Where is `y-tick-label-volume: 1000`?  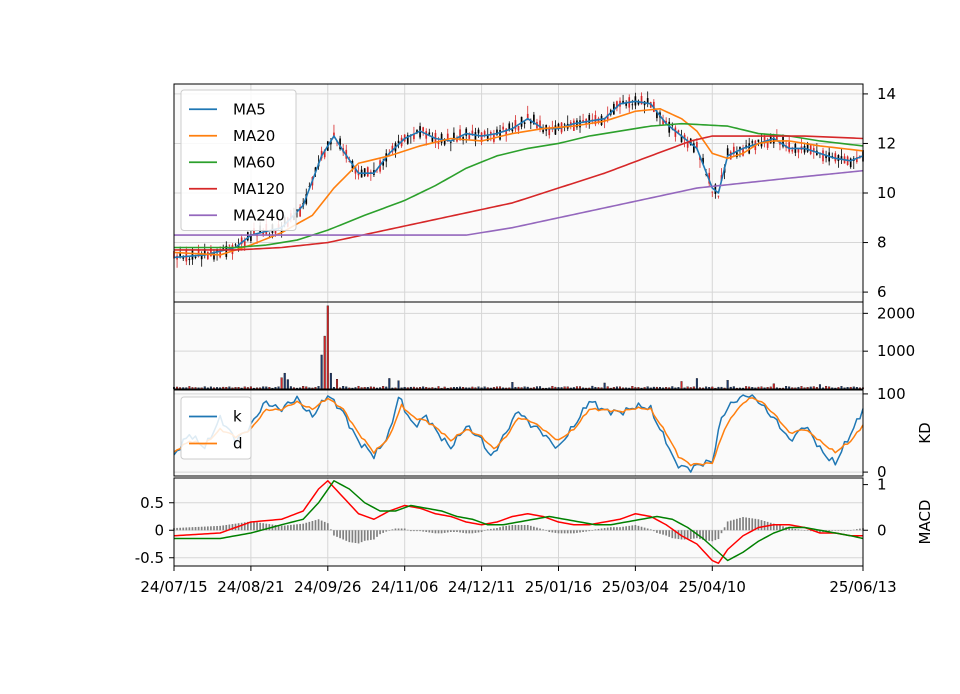 y-tick-label-volume: 1000 is located at coordinates (896, 351).